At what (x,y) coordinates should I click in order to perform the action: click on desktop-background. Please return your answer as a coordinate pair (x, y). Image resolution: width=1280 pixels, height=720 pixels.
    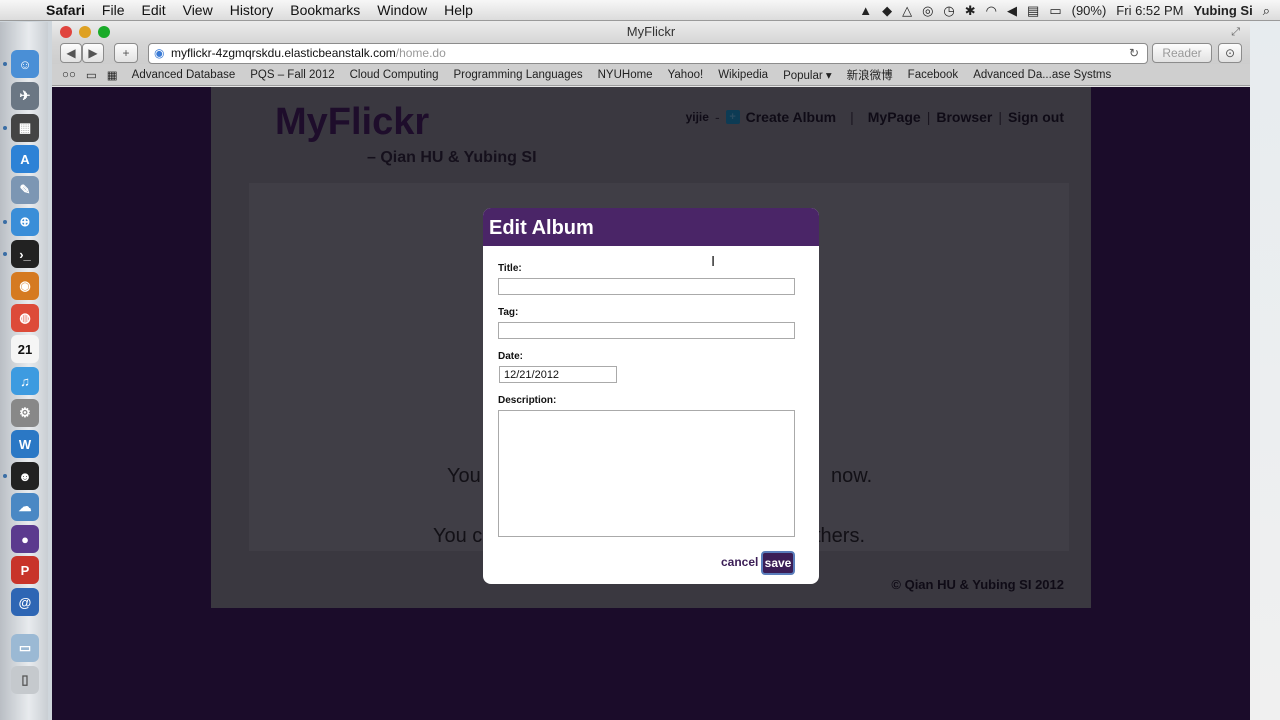
    Looking at the image, I should click on (1265, 370).